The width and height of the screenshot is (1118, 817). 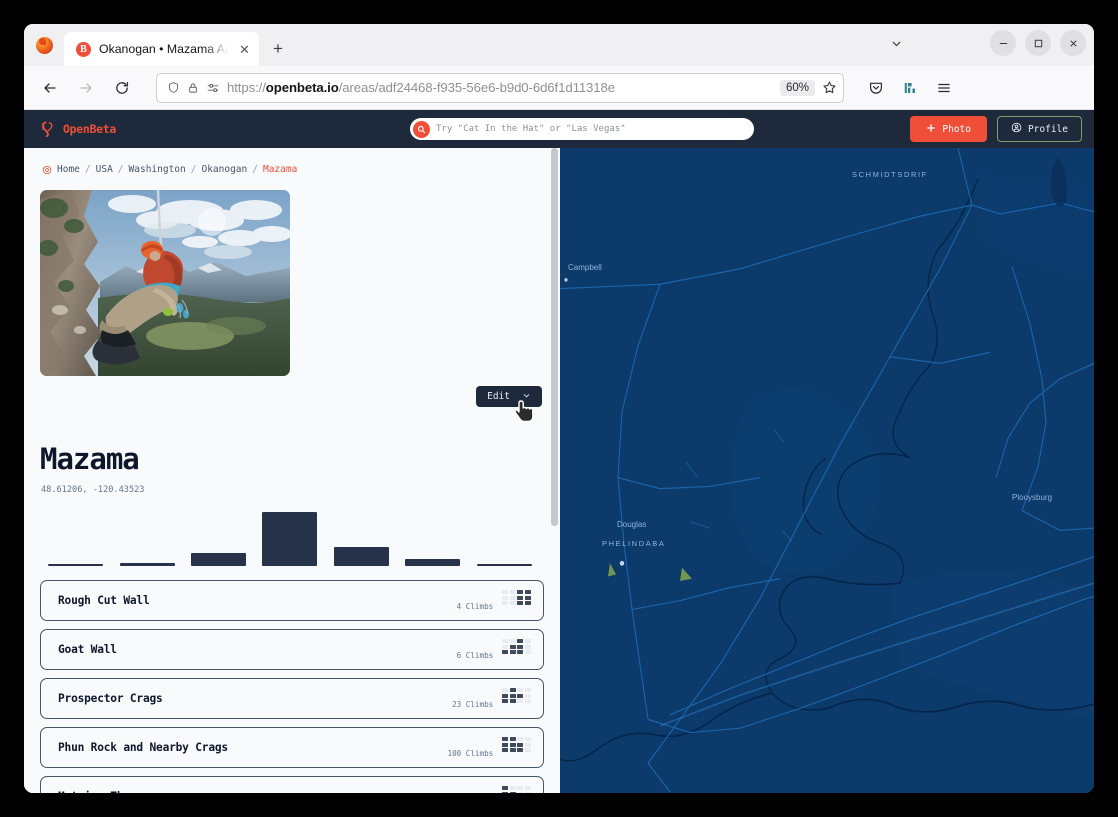 I want to click on breadcrumb-item-washington: Washington, so click(x=157, y=169).